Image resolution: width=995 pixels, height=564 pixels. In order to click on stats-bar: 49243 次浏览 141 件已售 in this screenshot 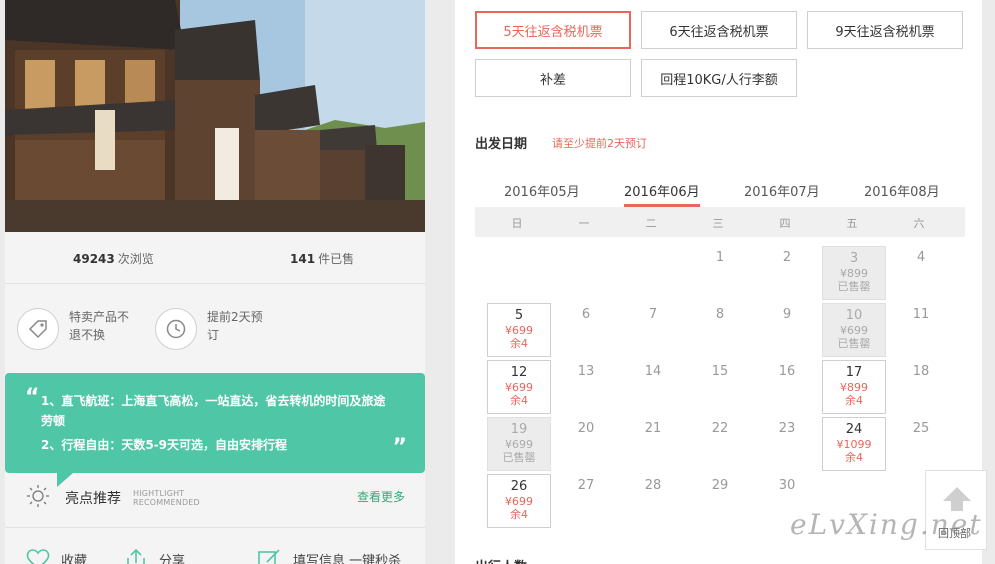, I will do `click(215, 258)`.